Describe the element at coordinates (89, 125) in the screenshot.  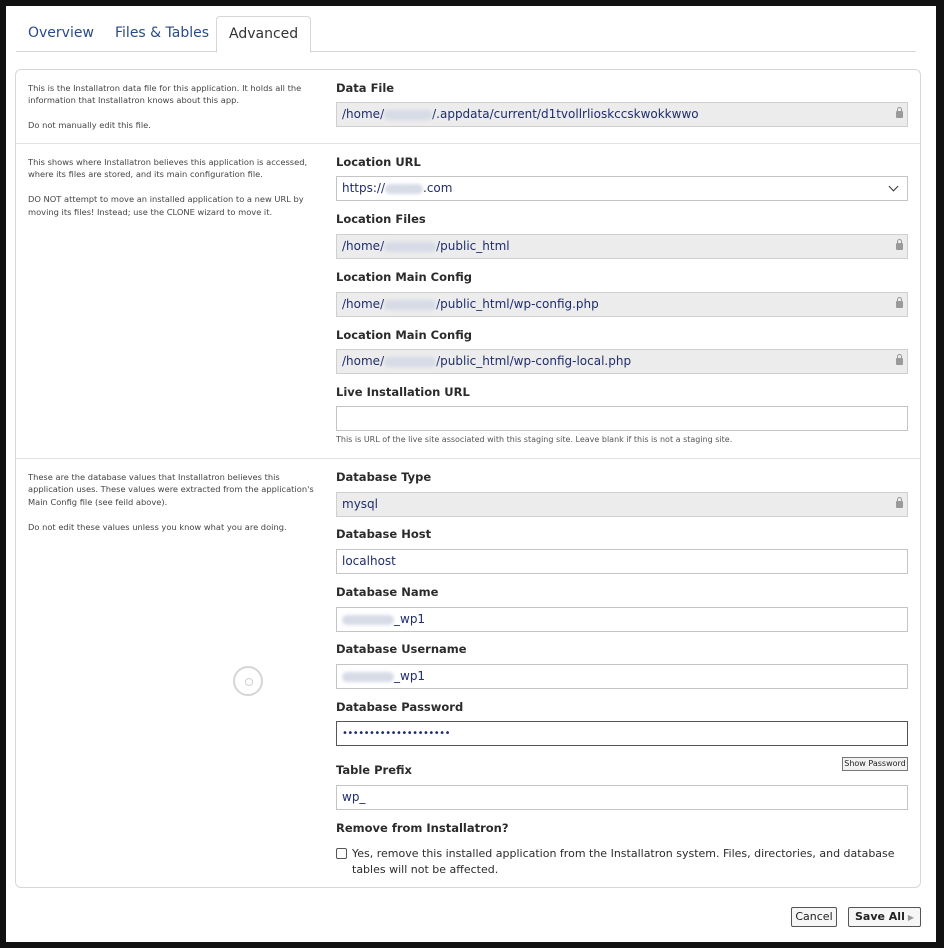
I see `help-text: Do not manually edit this file.` at that location.